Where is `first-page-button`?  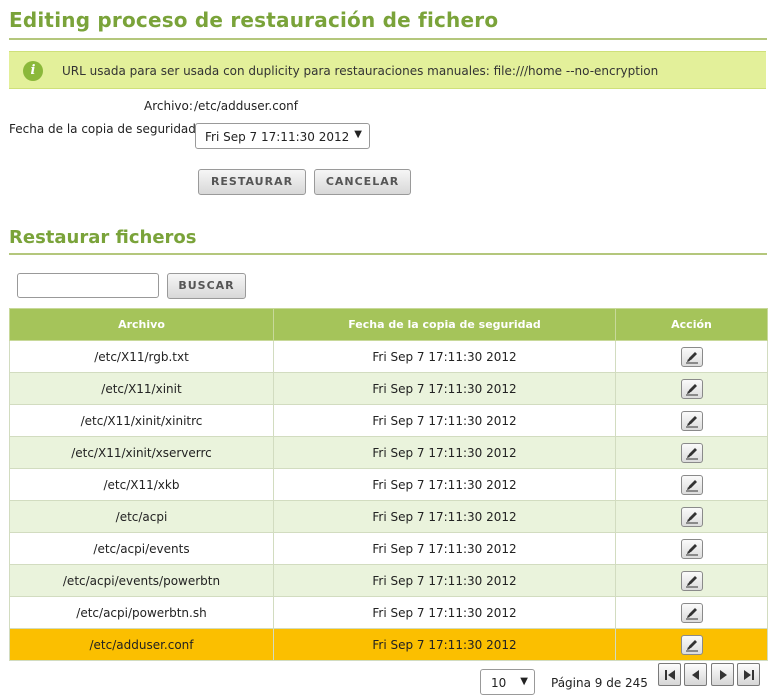
first-page-button is located at coordinates (669, 674).